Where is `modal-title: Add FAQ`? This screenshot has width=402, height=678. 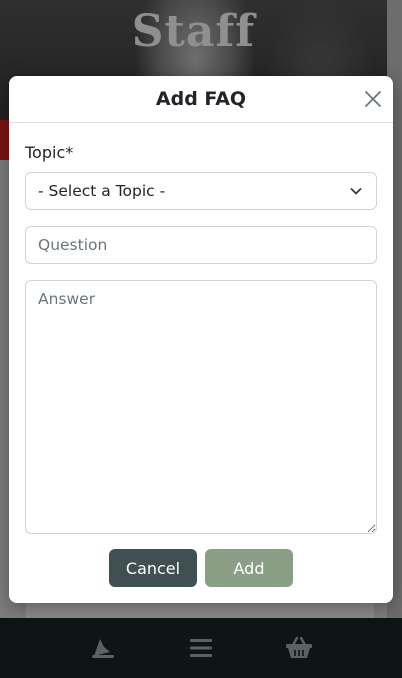
modal-title: Add FAQ is located at coordinates (201, 99).